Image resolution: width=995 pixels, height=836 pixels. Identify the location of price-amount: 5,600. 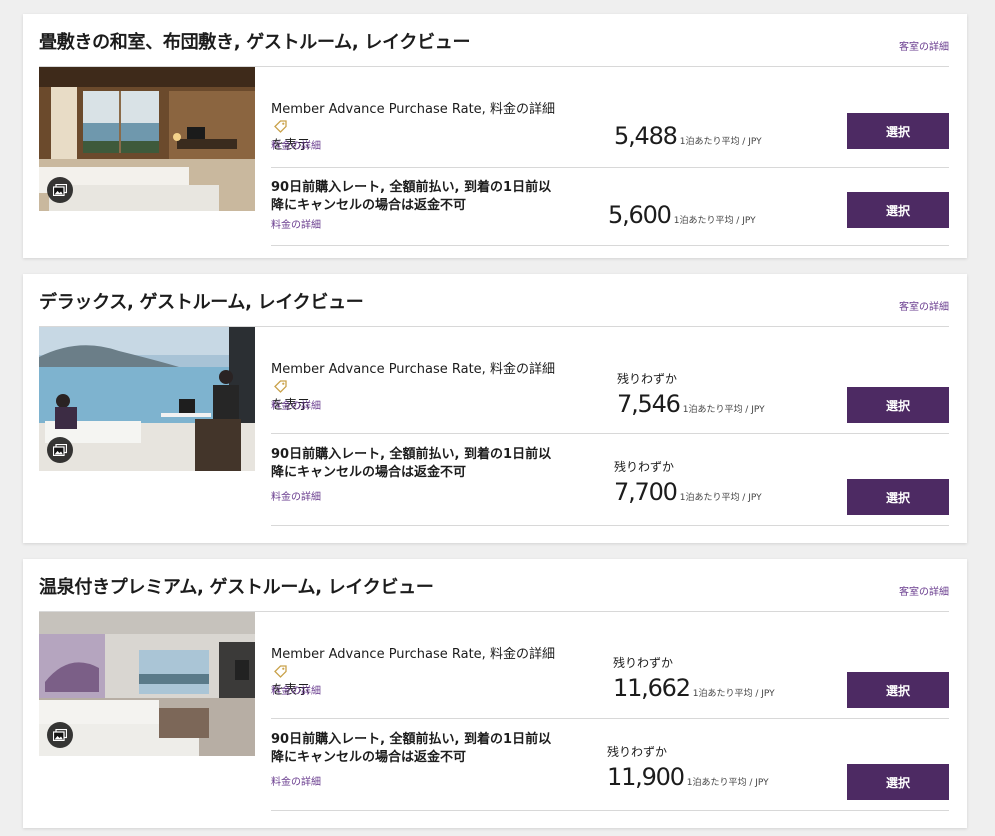
(640, 215).